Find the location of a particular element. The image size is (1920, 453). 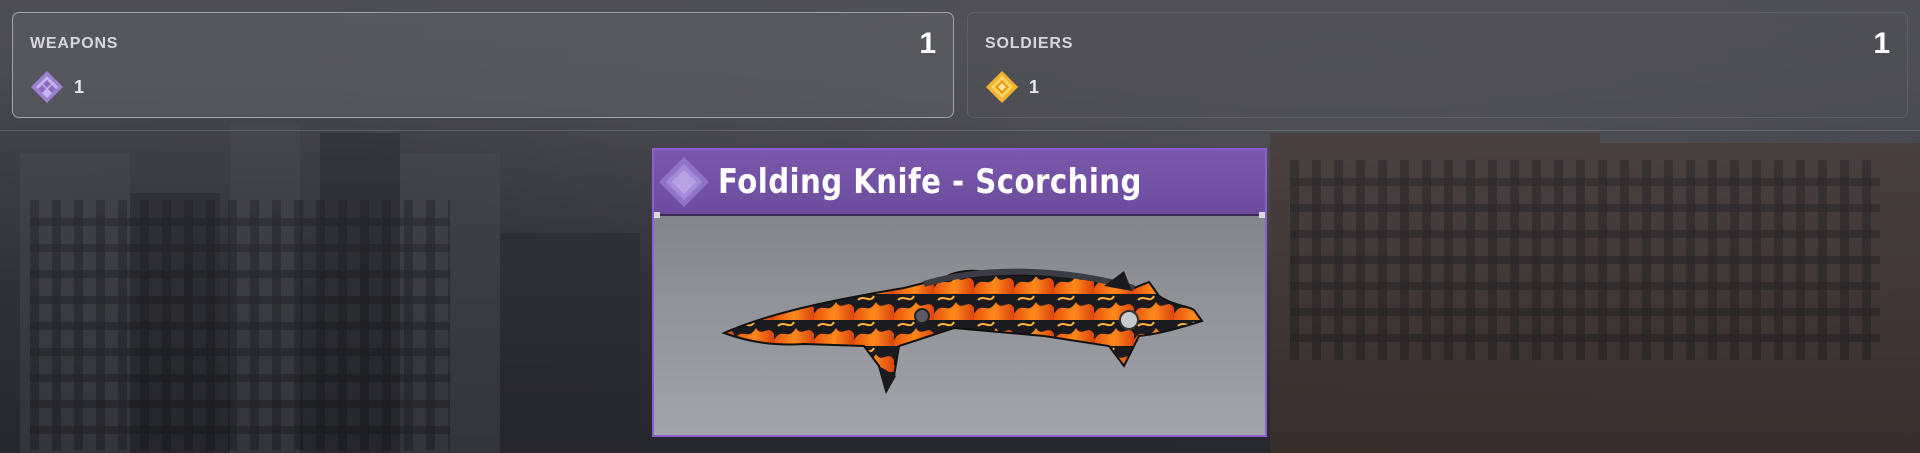

soldiers-count: 1 is located at coordinates (1881, 43).